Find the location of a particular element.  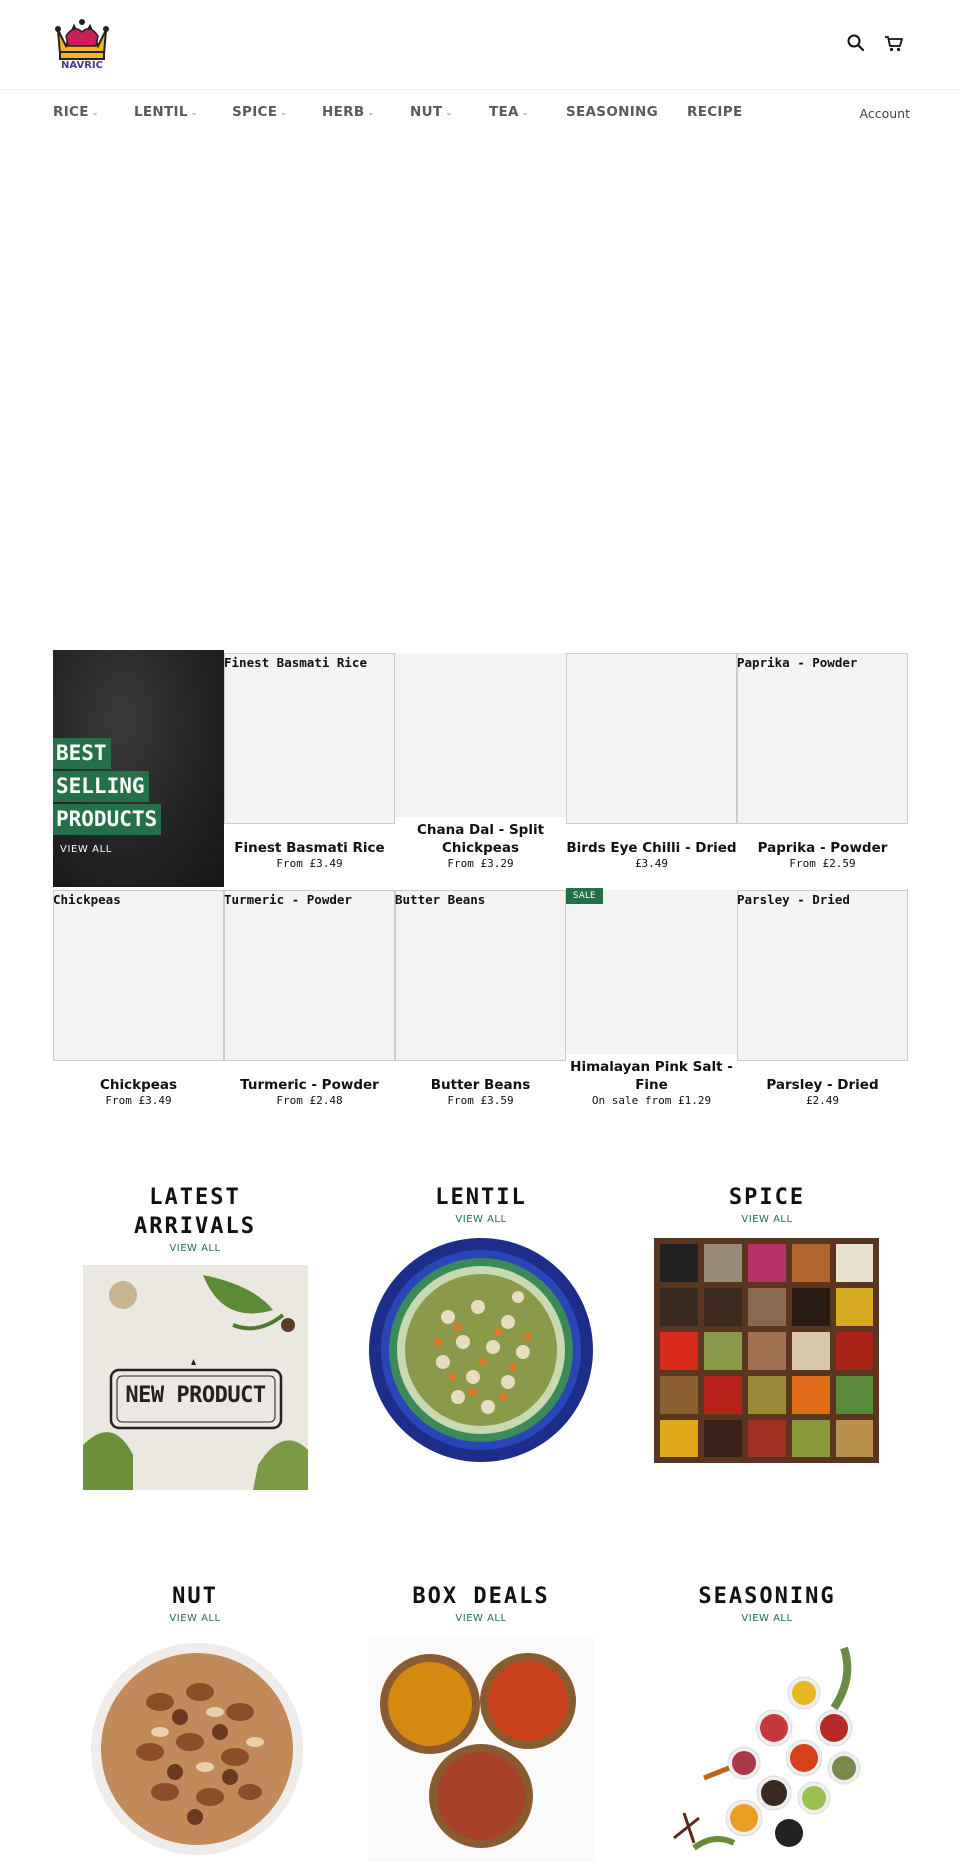

collection-latest-arrivals: LATEST ARRIVALS VIEW ALL is located at coordinates (195, 1218).